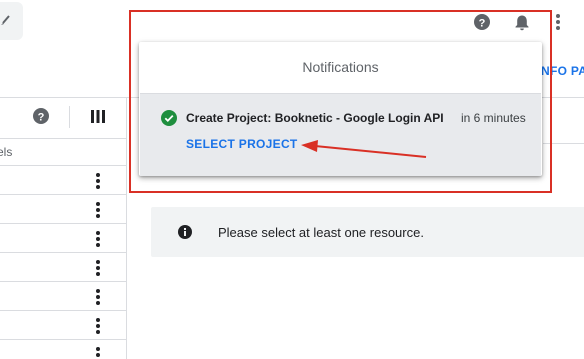 This screenshot has height=359, width=584. What do you see at coordinates (364, 149) in the screenshot?
I see `annotation-arrow` at bounding box center [364, 149].